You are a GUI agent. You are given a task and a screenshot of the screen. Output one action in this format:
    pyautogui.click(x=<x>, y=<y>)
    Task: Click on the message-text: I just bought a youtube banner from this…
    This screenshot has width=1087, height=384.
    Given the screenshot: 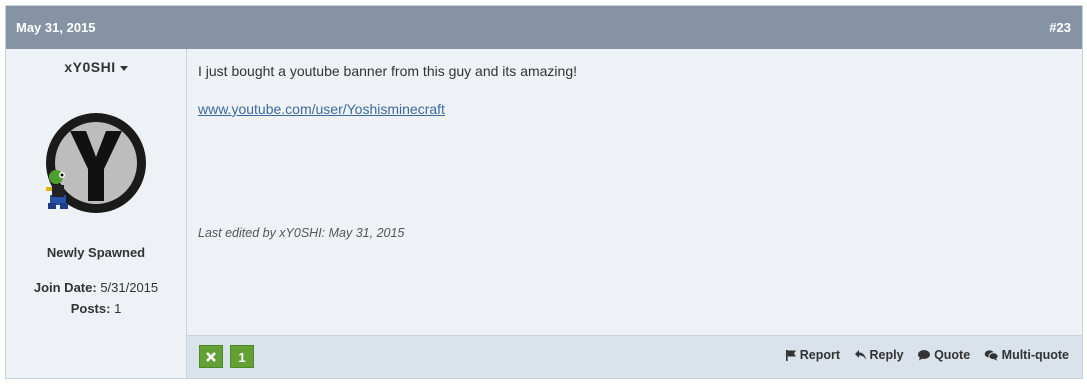 What is the action you would take?
    pyautogui.click(x=388, y=71)
    